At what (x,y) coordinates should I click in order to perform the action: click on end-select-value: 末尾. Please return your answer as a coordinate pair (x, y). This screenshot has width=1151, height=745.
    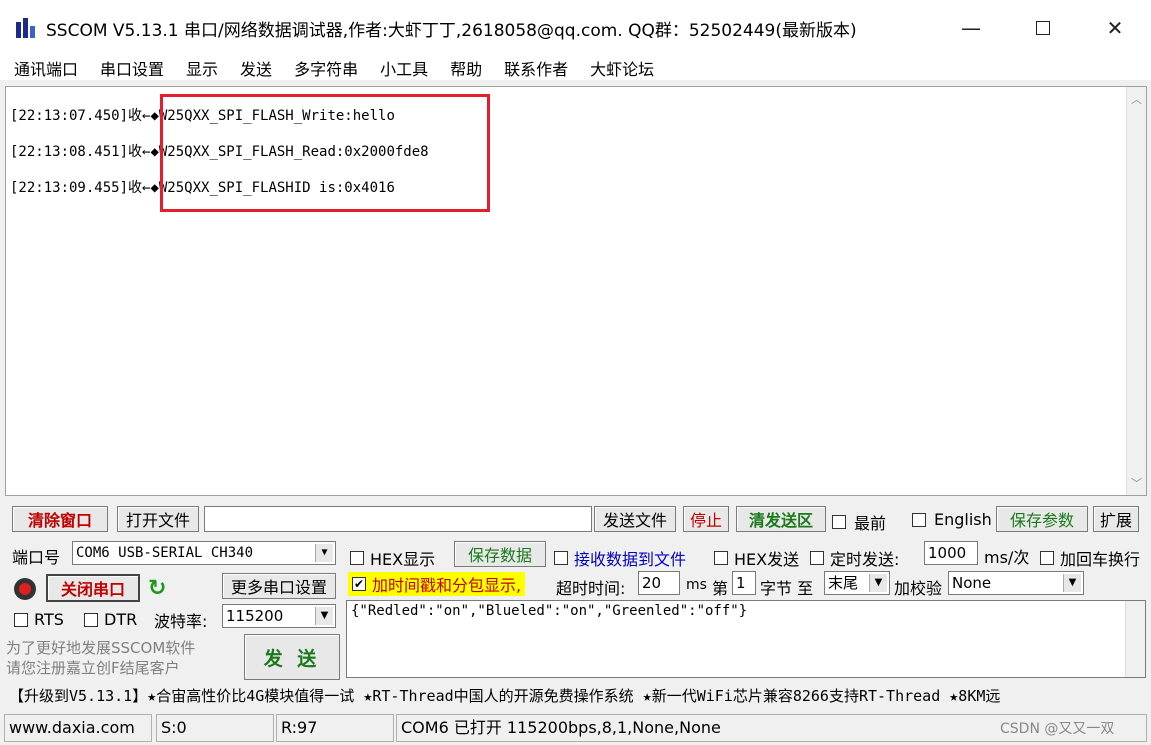
    Looking at the image, I should click on (843, 583).